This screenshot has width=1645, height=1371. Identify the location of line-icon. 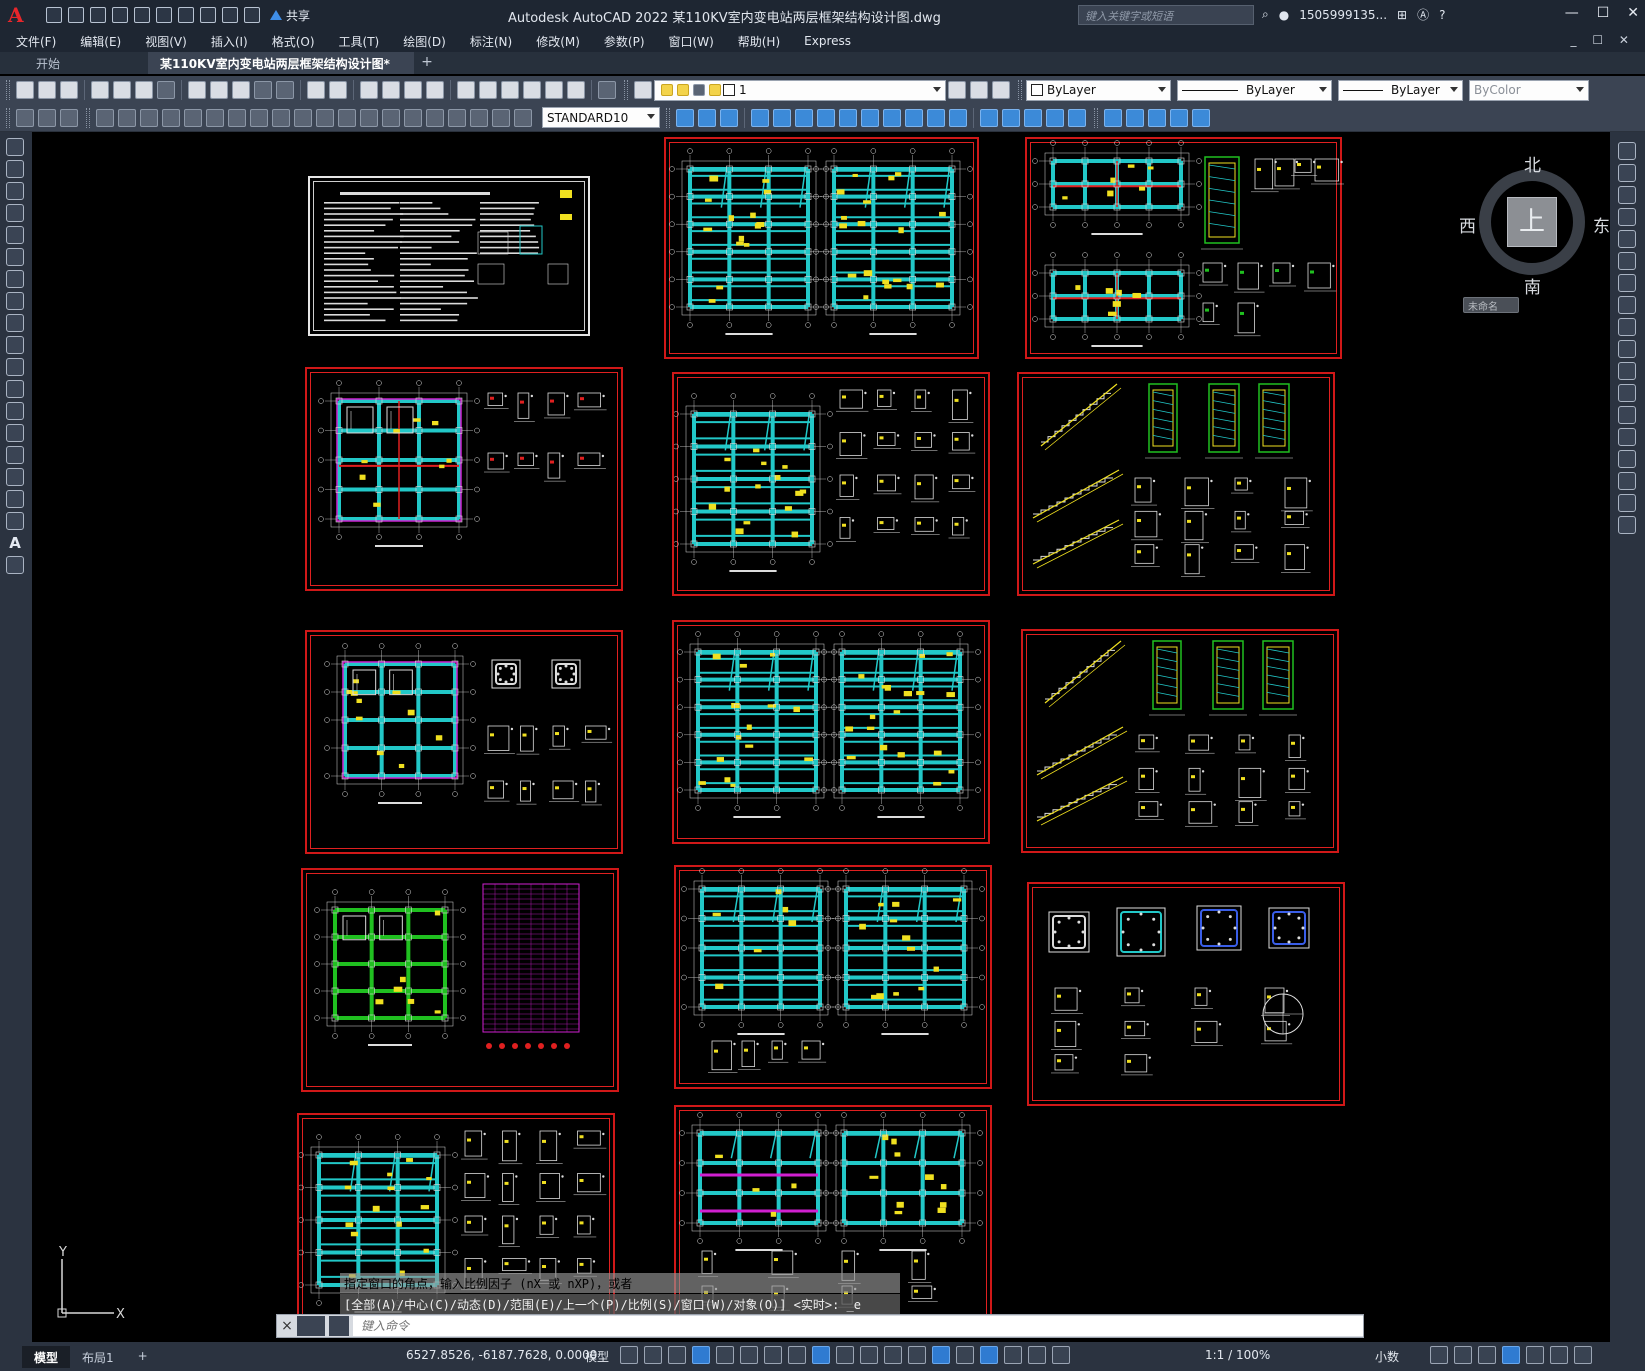
(15, 147).